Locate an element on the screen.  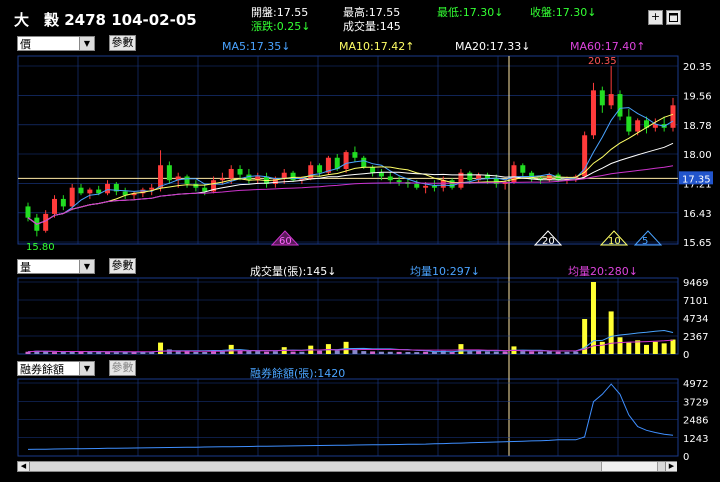
ma-marker-label: 60 is located at coordinates (285, 241).